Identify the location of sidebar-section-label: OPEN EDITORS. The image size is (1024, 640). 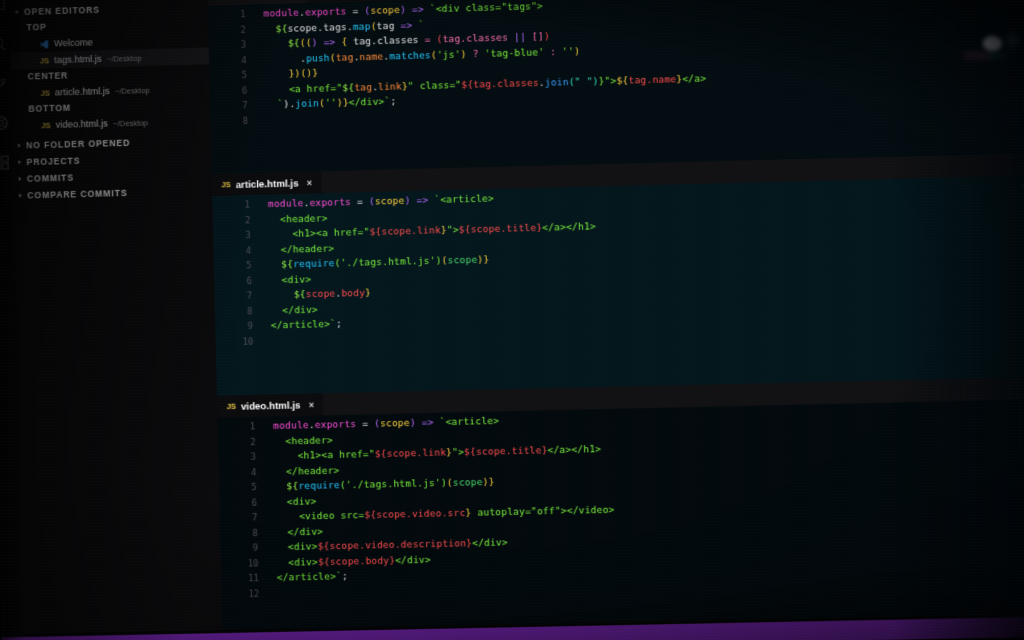
(62, 10).